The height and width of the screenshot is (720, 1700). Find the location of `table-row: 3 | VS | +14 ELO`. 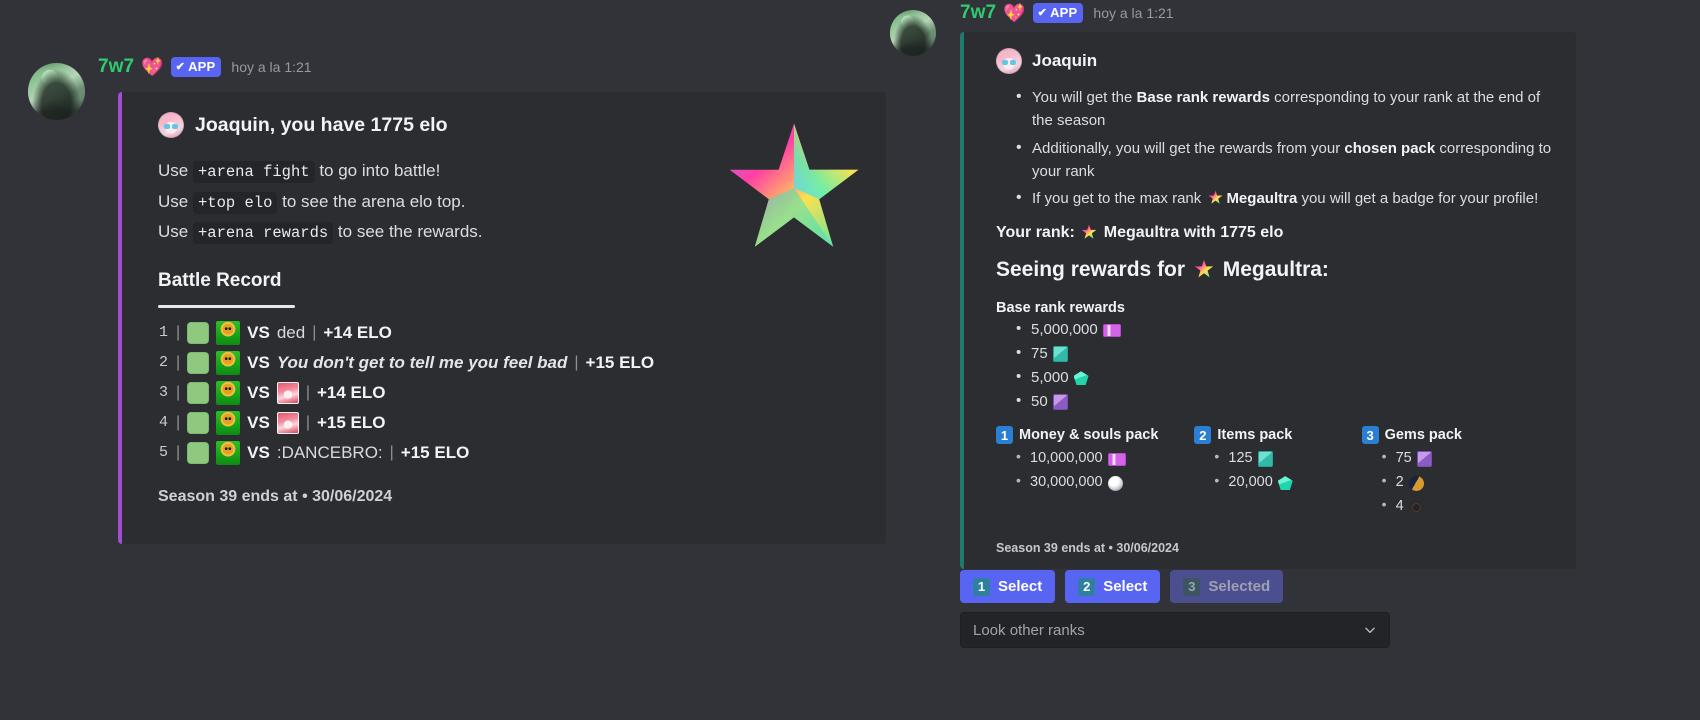

table-row: 3 | VS | +14 ELO is located at coordinates (513, 393).